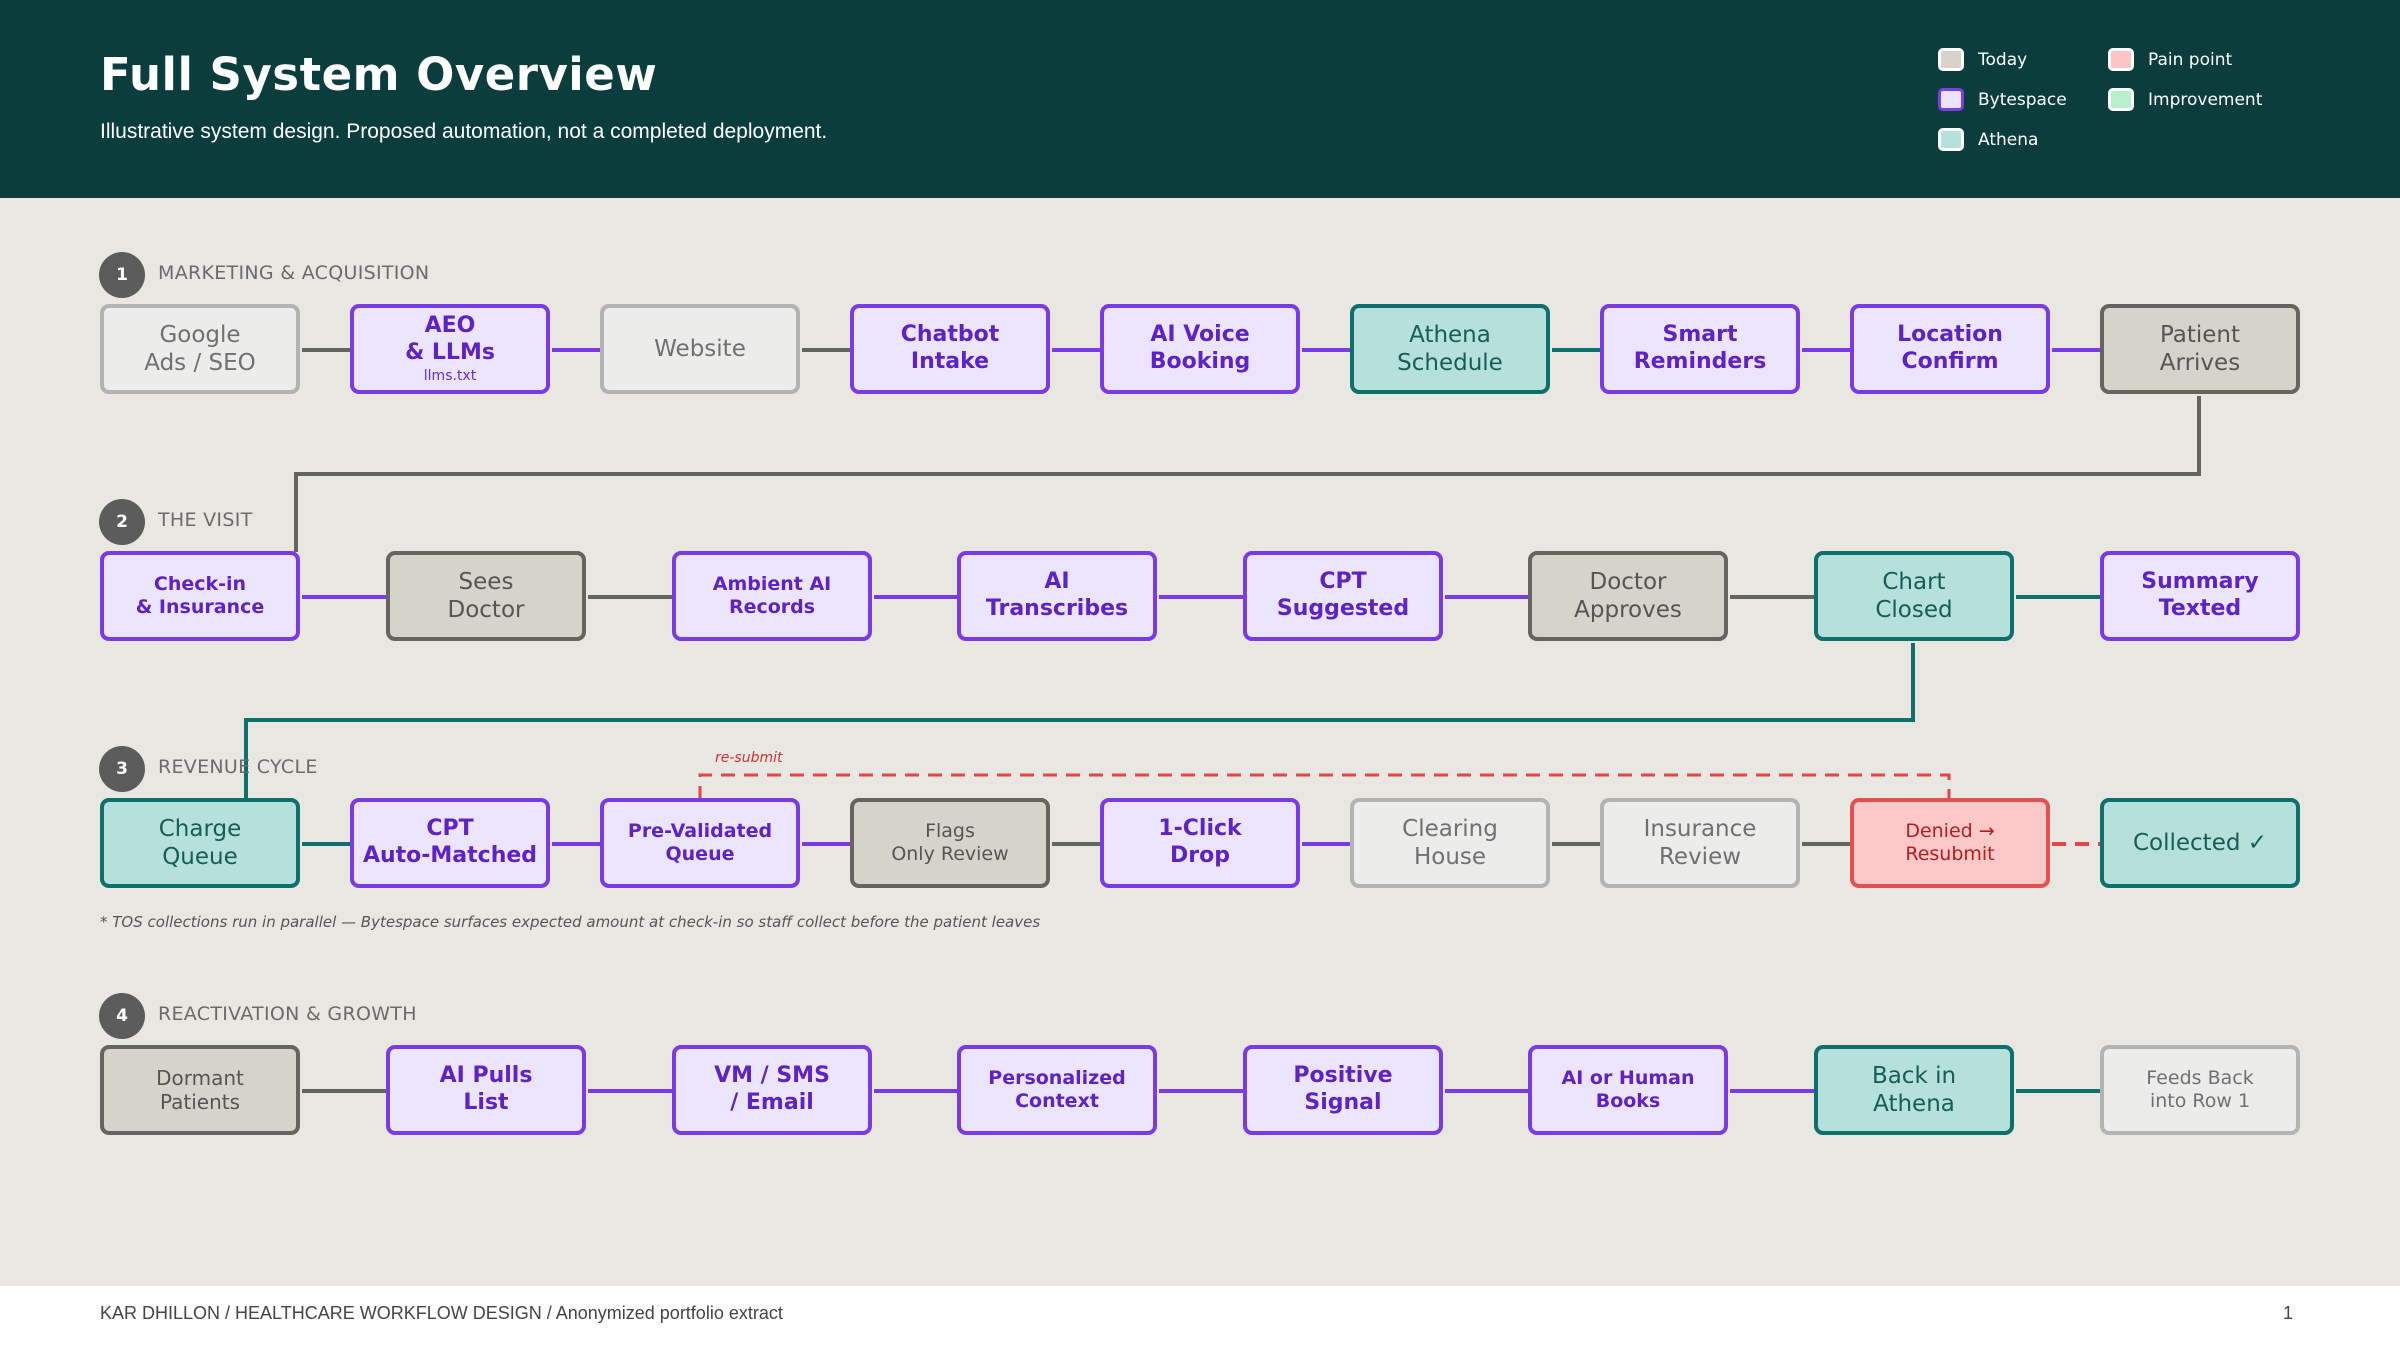  What do you see at coordinates (1700, 843) in the screenshot?
I see `node-insurance-review: Insurance Review` at bounding box center [1700, 843].